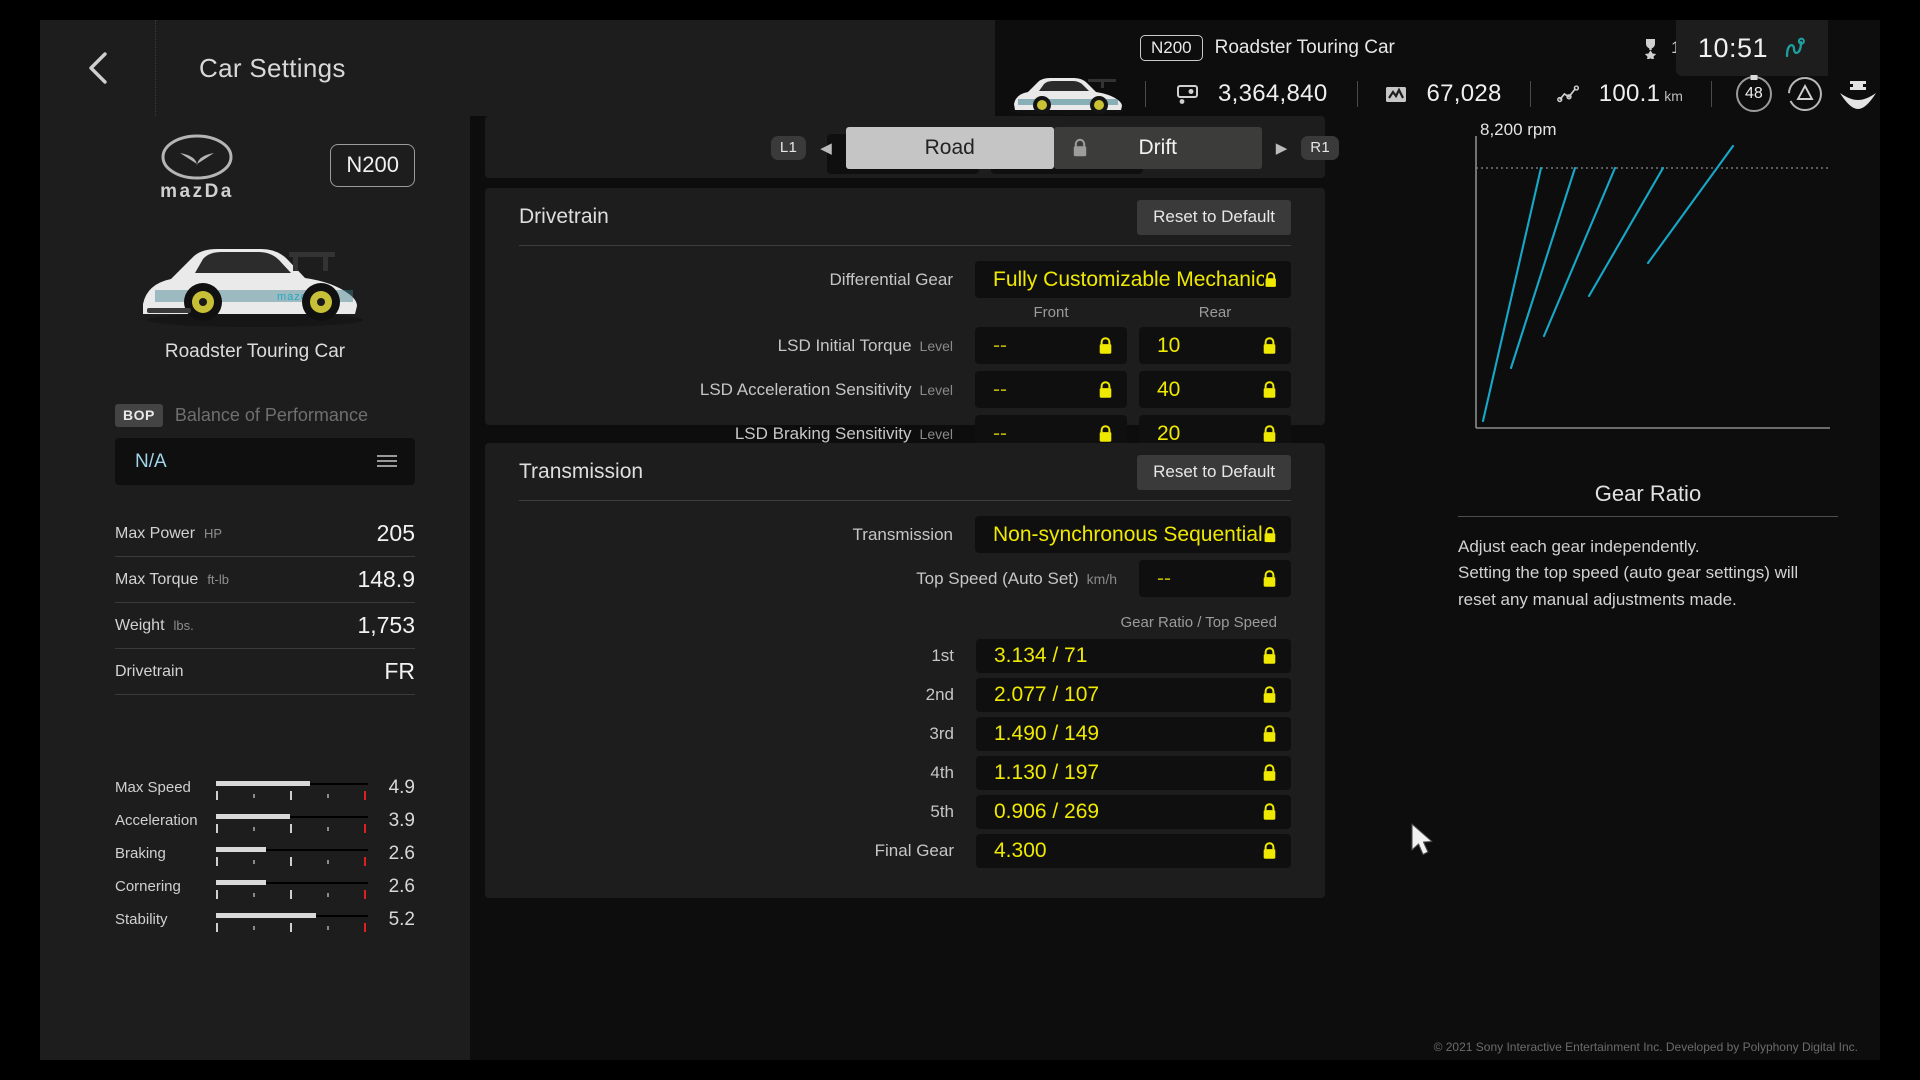 This screenshot has width=1920, height=1080. What do you see at coordinates (386, 579) in the screenshot?
I see `spec-value: 148.9` at bounding box center [386, 579].